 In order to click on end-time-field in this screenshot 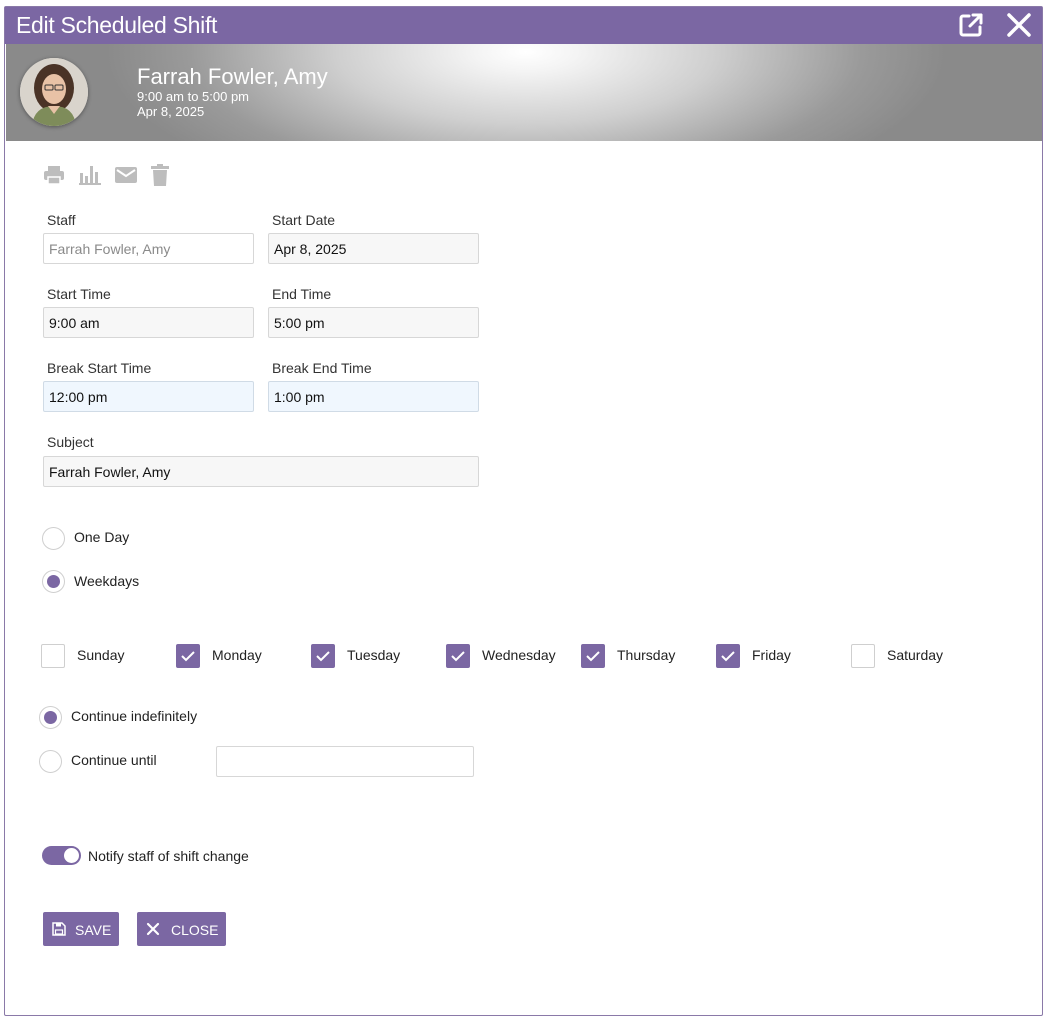, I will do `click(373, 322)`.